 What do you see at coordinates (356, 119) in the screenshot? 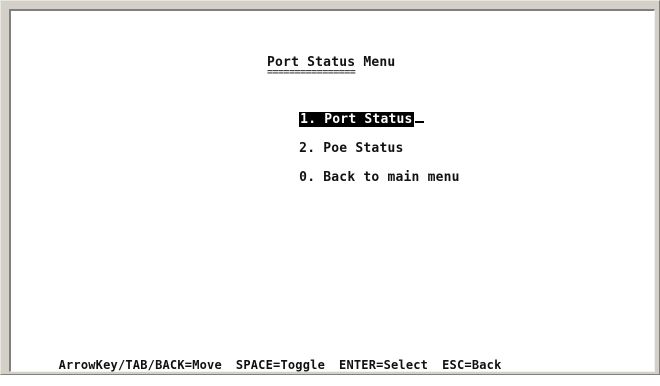
I see `menu-item-label: 1. Port Status` at bounding box center [356, 119].